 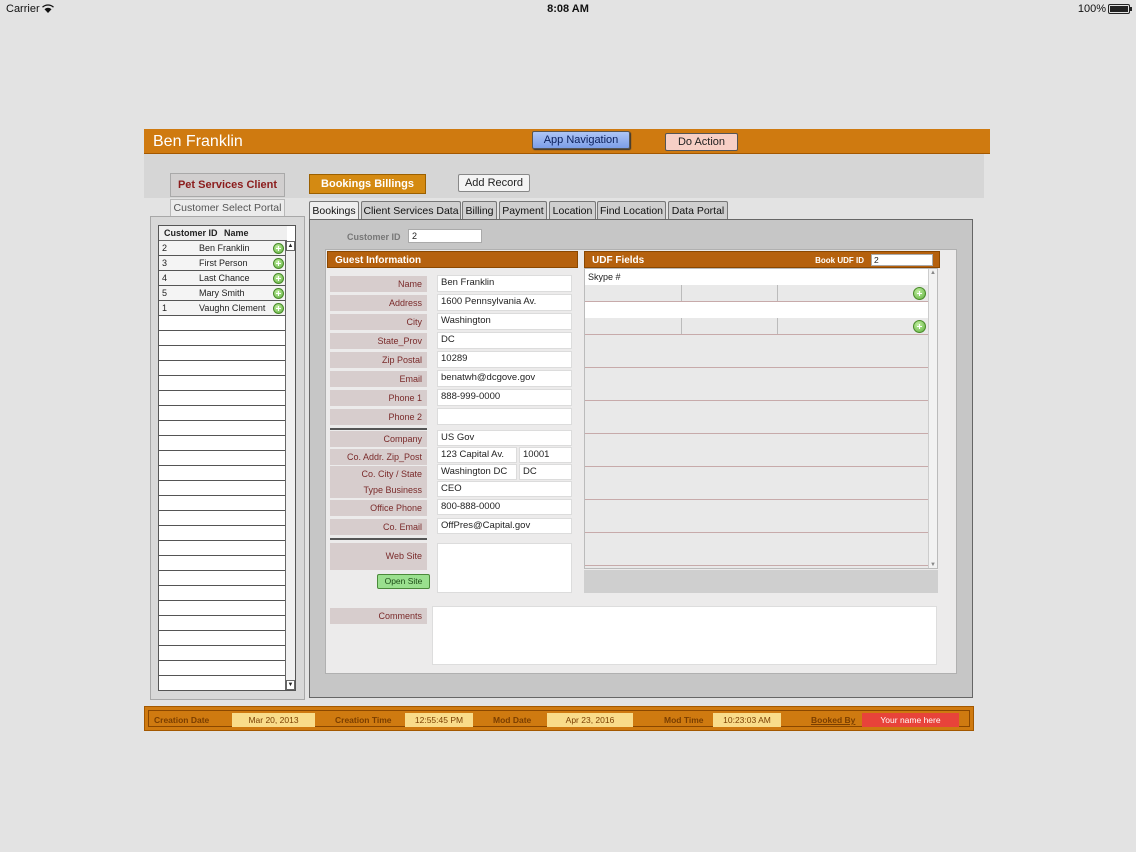 What do you see at coordinates (581, 140) in the screenshot?
I see `app-navigation-button: App Navigation` at bounding box center [581, 140].